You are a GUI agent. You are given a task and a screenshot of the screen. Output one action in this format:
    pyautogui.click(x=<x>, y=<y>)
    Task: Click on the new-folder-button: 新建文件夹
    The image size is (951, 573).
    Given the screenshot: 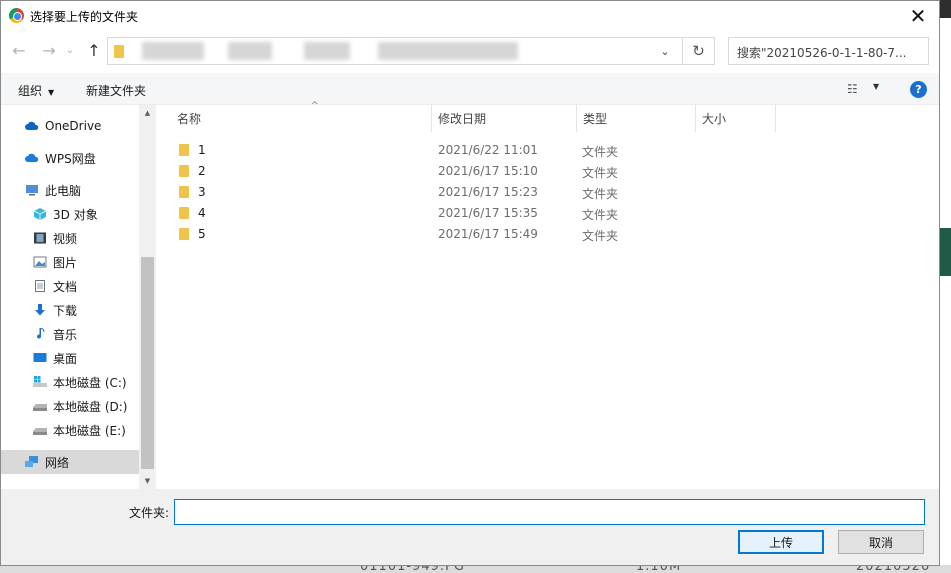 What is the action you would take?
    pyautogui.click(x=116, y=90)
    